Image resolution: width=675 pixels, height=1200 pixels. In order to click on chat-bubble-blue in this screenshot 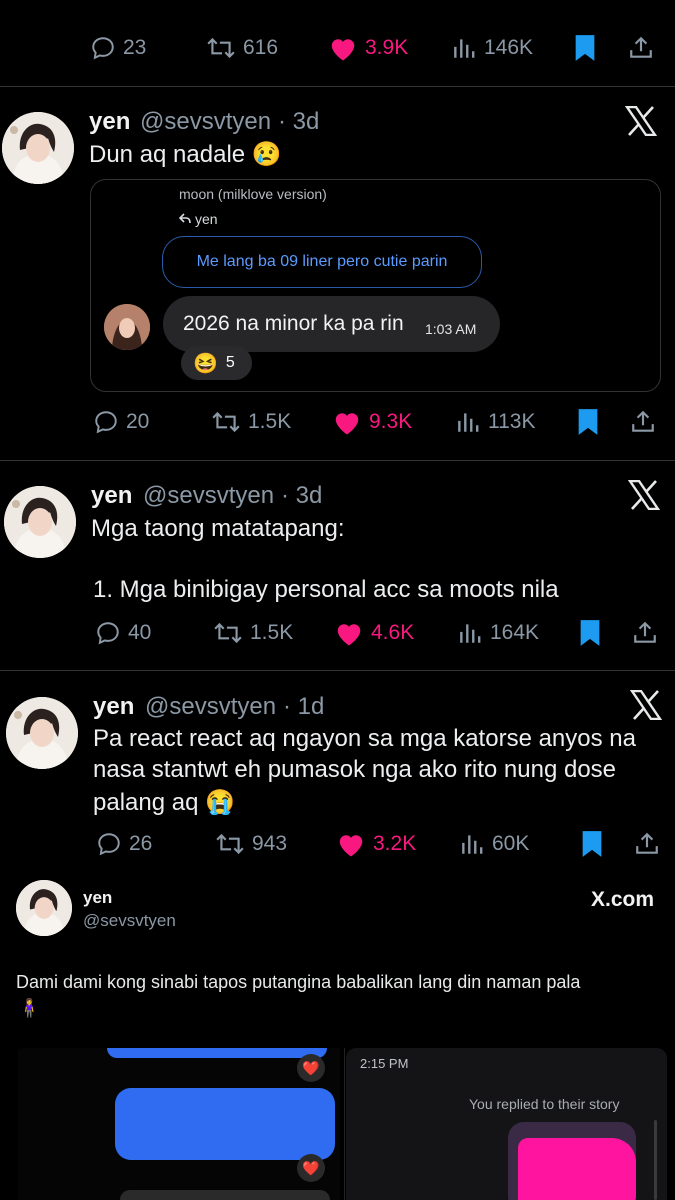, I will do `click(217, 1053)`.